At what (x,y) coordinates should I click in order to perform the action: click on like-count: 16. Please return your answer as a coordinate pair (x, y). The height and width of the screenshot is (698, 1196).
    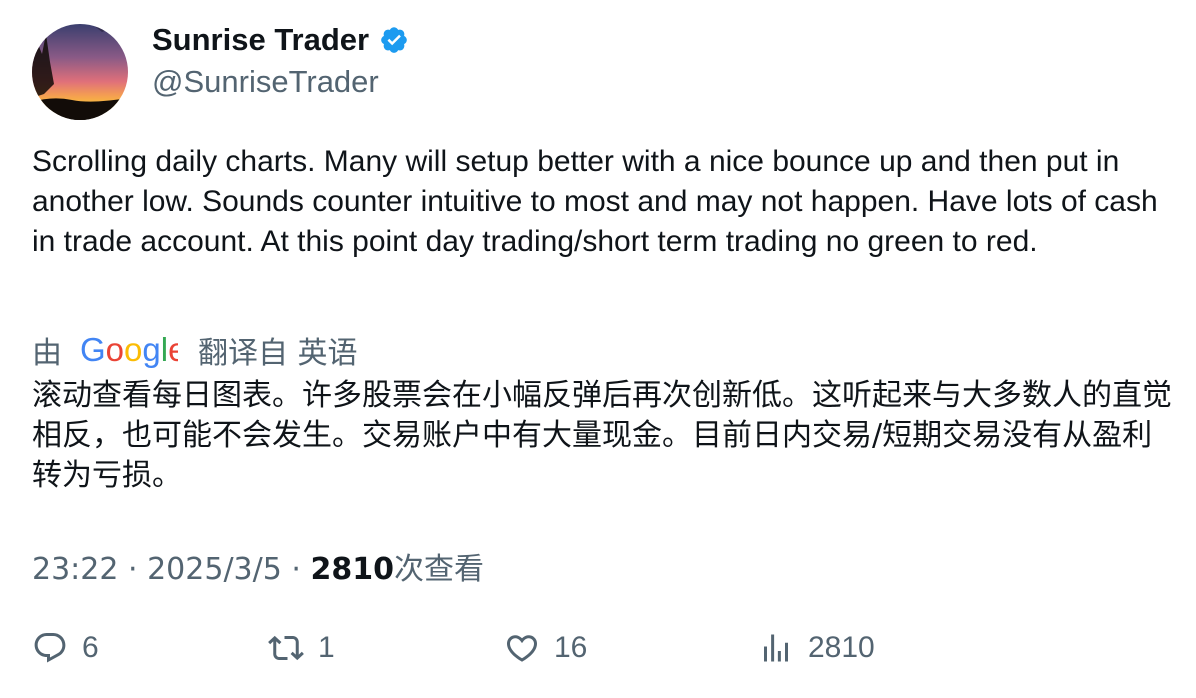
    Looking at the image, I should click on (571, 647).